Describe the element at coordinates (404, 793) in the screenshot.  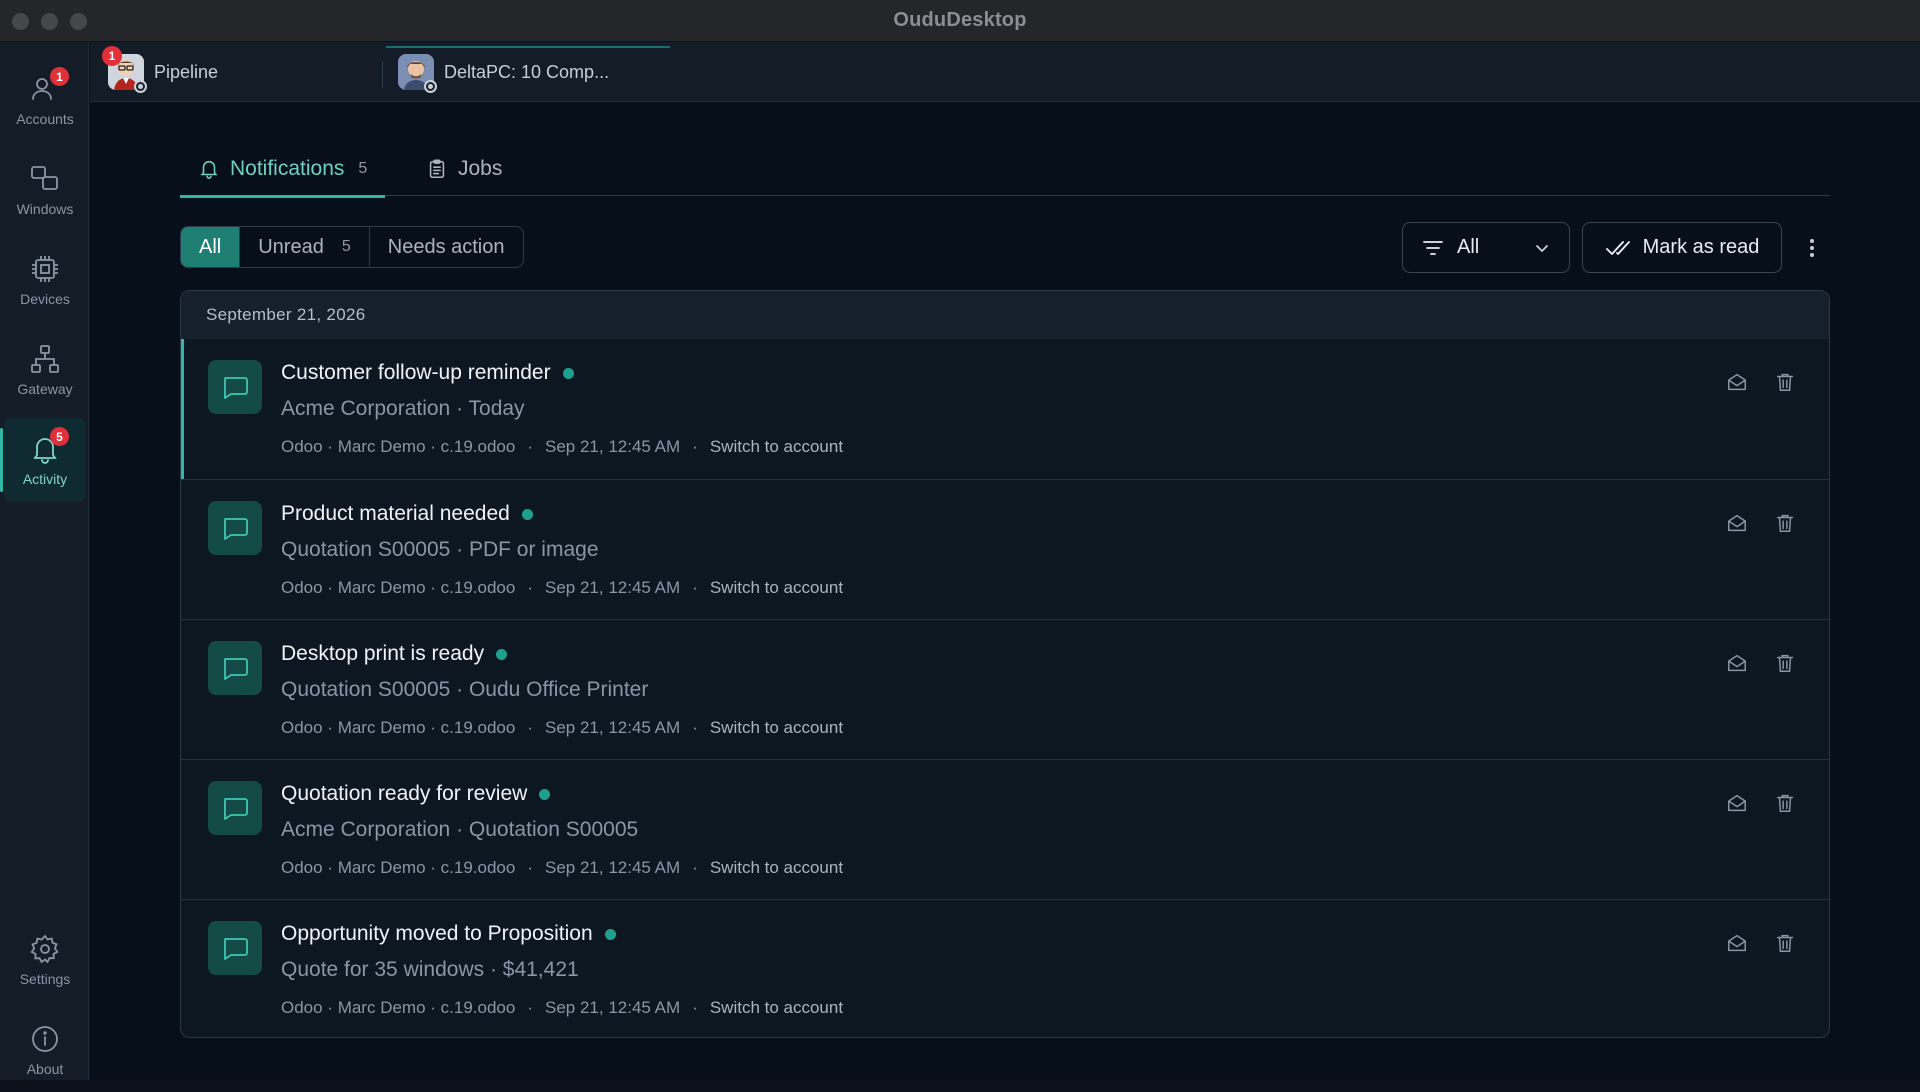
I see `notification-title: Quotation ready for review` at that location.